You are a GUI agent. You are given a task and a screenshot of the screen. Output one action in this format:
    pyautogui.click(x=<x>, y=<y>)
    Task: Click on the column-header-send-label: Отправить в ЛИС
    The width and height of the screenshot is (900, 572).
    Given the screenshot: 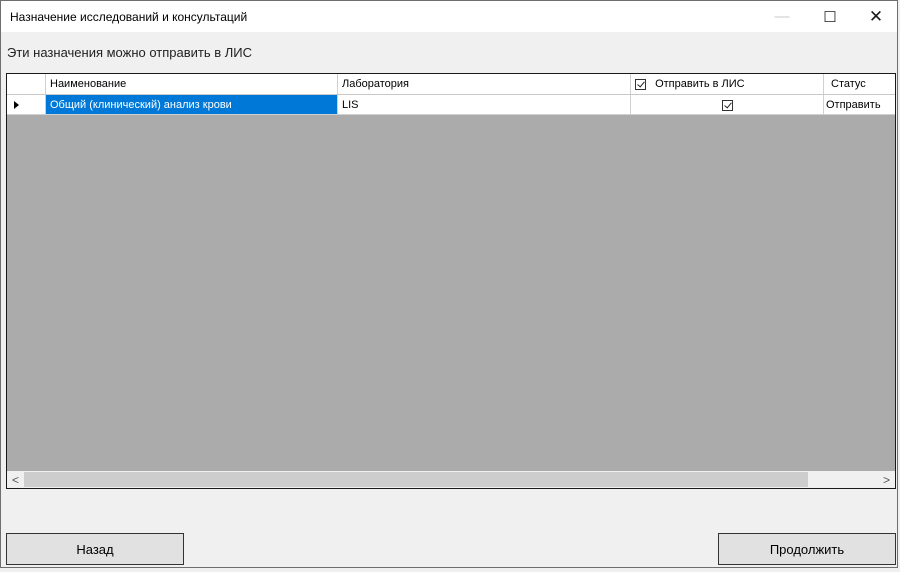 What is the action you would take?
    pyautogui.click(x=700, y=84)
    